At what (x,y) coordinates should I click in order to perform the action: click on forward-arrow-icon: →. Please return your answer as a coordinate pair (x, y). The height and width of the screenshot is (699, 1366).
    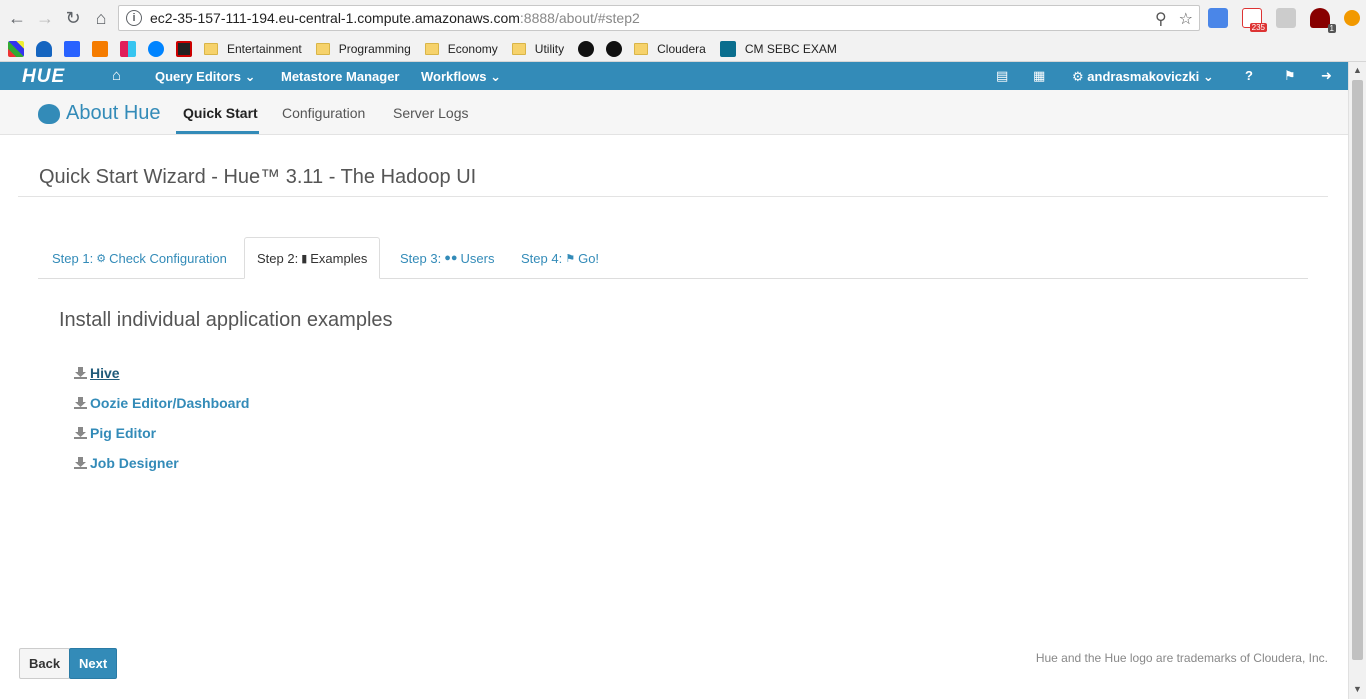
    Looking at the image, I should click on (45, 18).